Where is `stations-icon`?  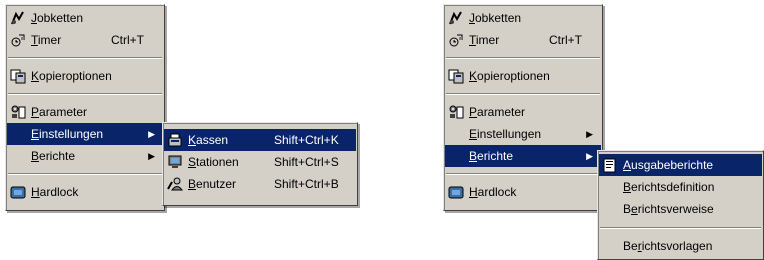 stations-icon is located at coordinates (175, 162).